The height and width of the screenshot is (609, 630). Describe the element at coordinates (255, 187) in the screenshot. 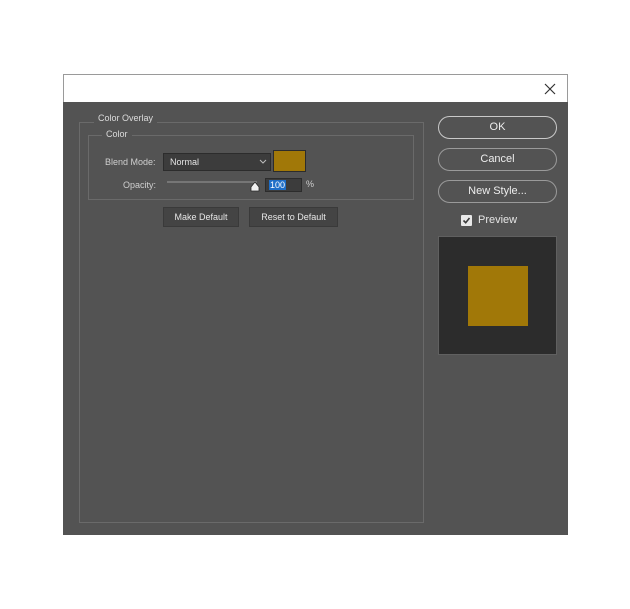

I see `opacity-slider-thumb` at that location.